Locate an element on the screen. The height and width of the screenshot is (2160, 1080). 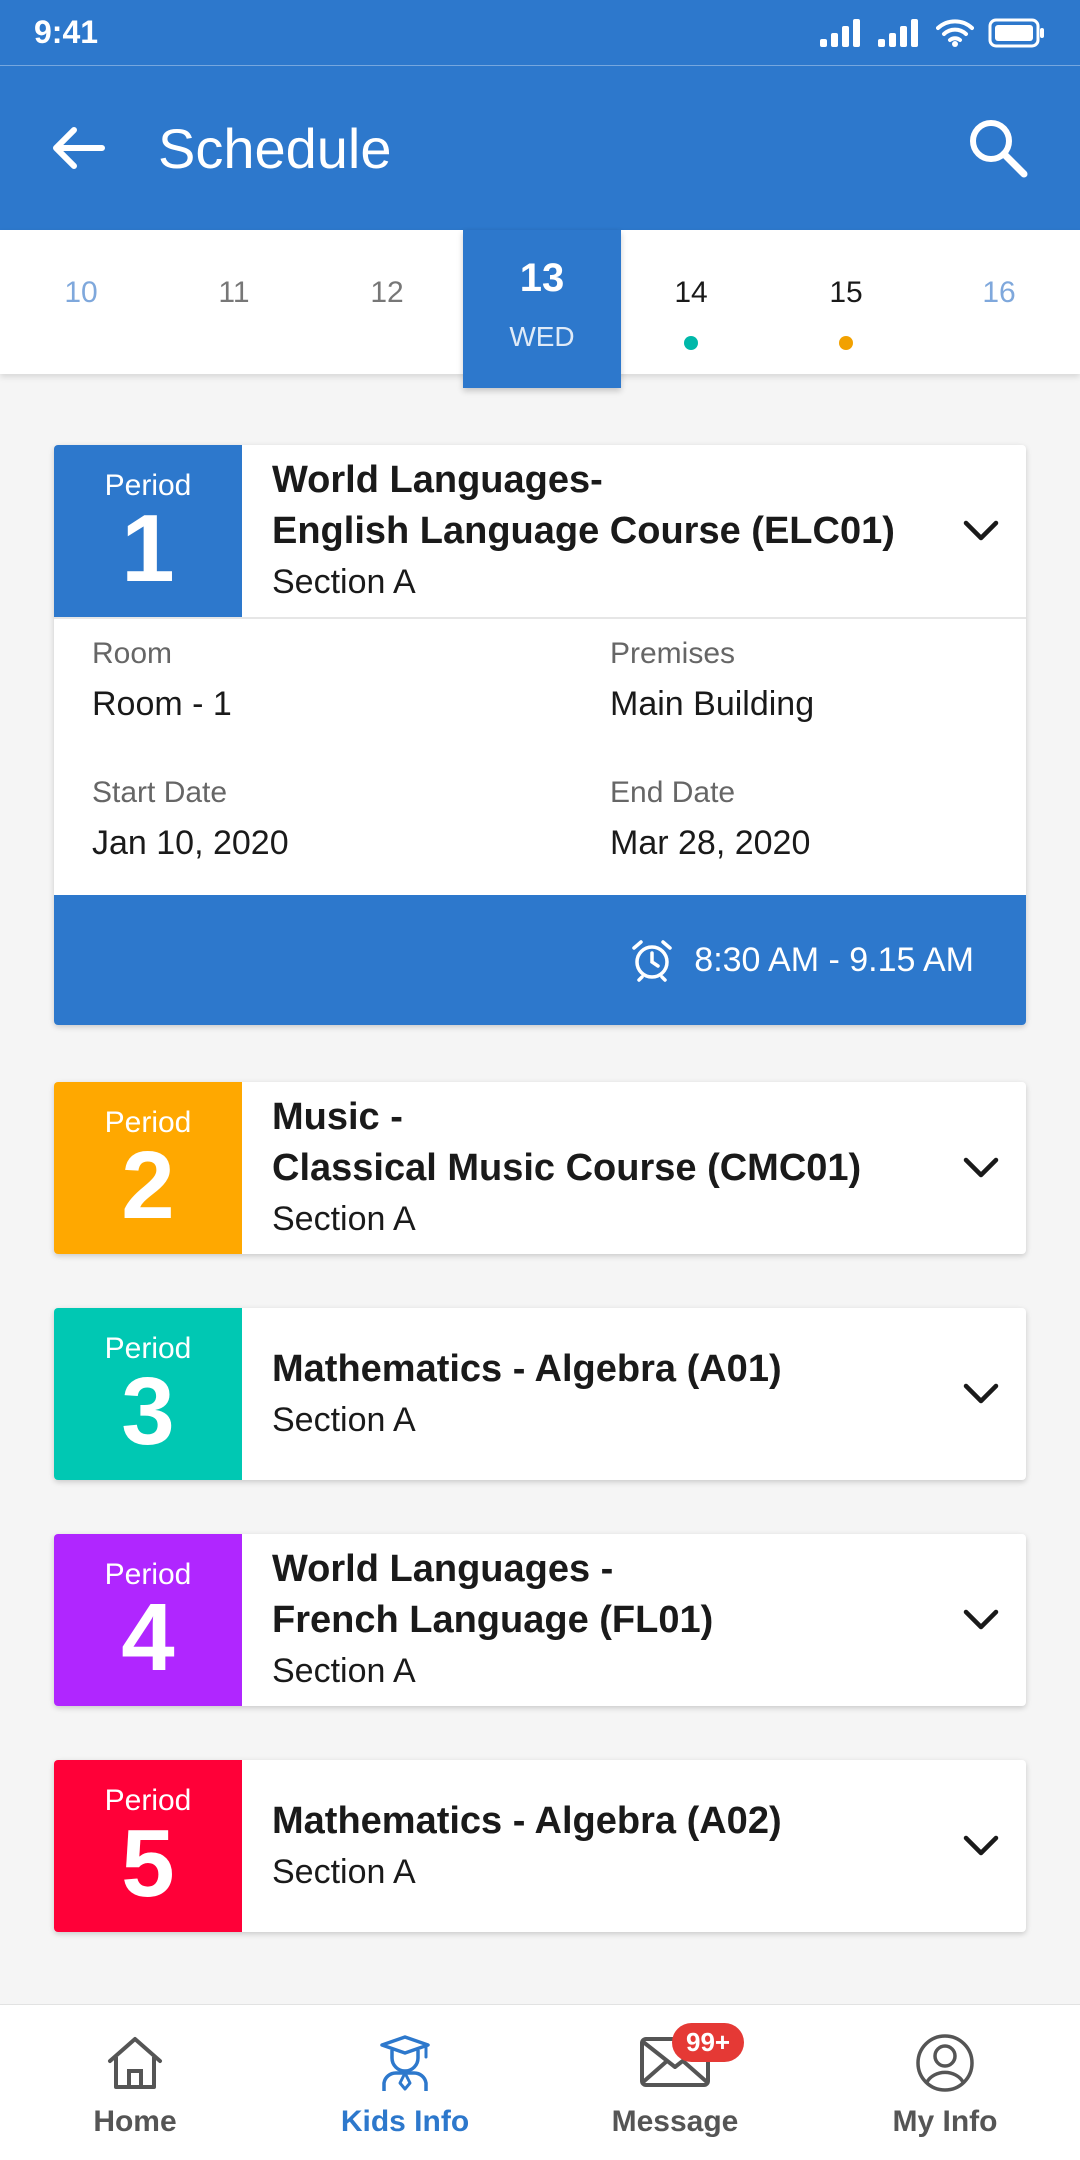
period-badge: Period 3 is located at coordinates (148, 1394).